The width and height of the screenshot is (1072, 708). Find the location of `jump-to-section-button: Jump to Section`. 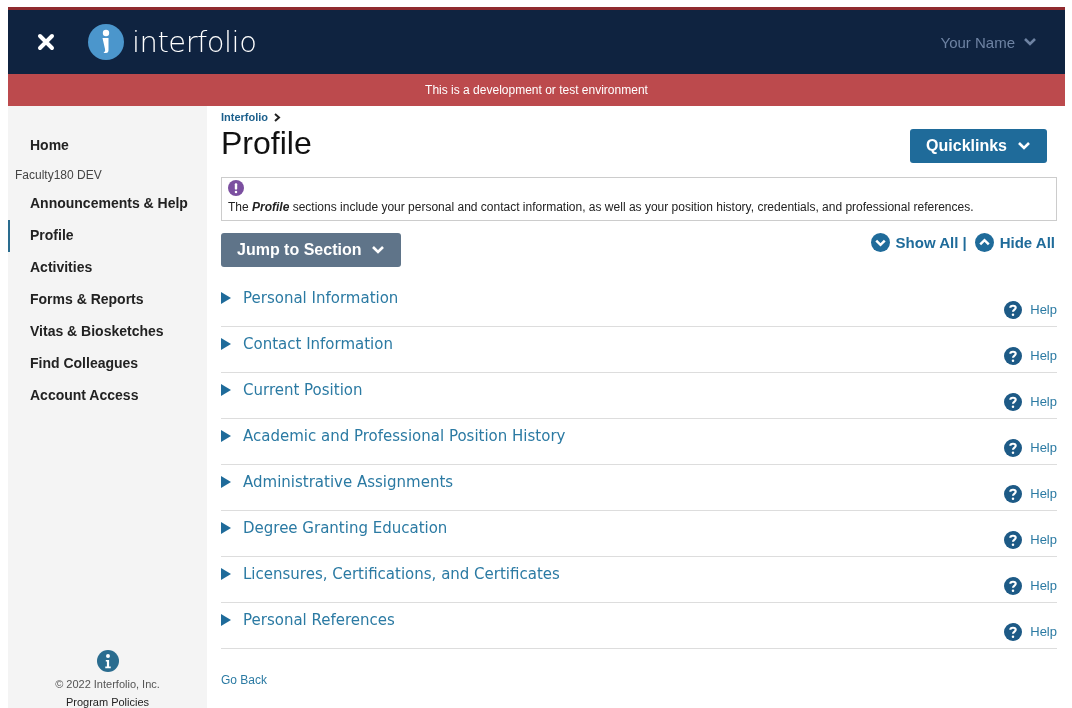

jump-to-section-button: Jump to Section is located at coordinates (311, 250).